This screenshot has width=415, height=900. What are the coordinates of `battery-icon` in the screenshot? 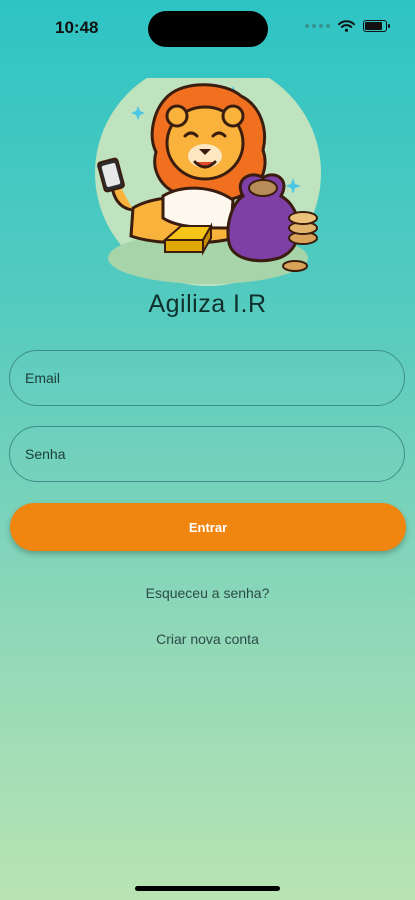 It's located at (376, 26).